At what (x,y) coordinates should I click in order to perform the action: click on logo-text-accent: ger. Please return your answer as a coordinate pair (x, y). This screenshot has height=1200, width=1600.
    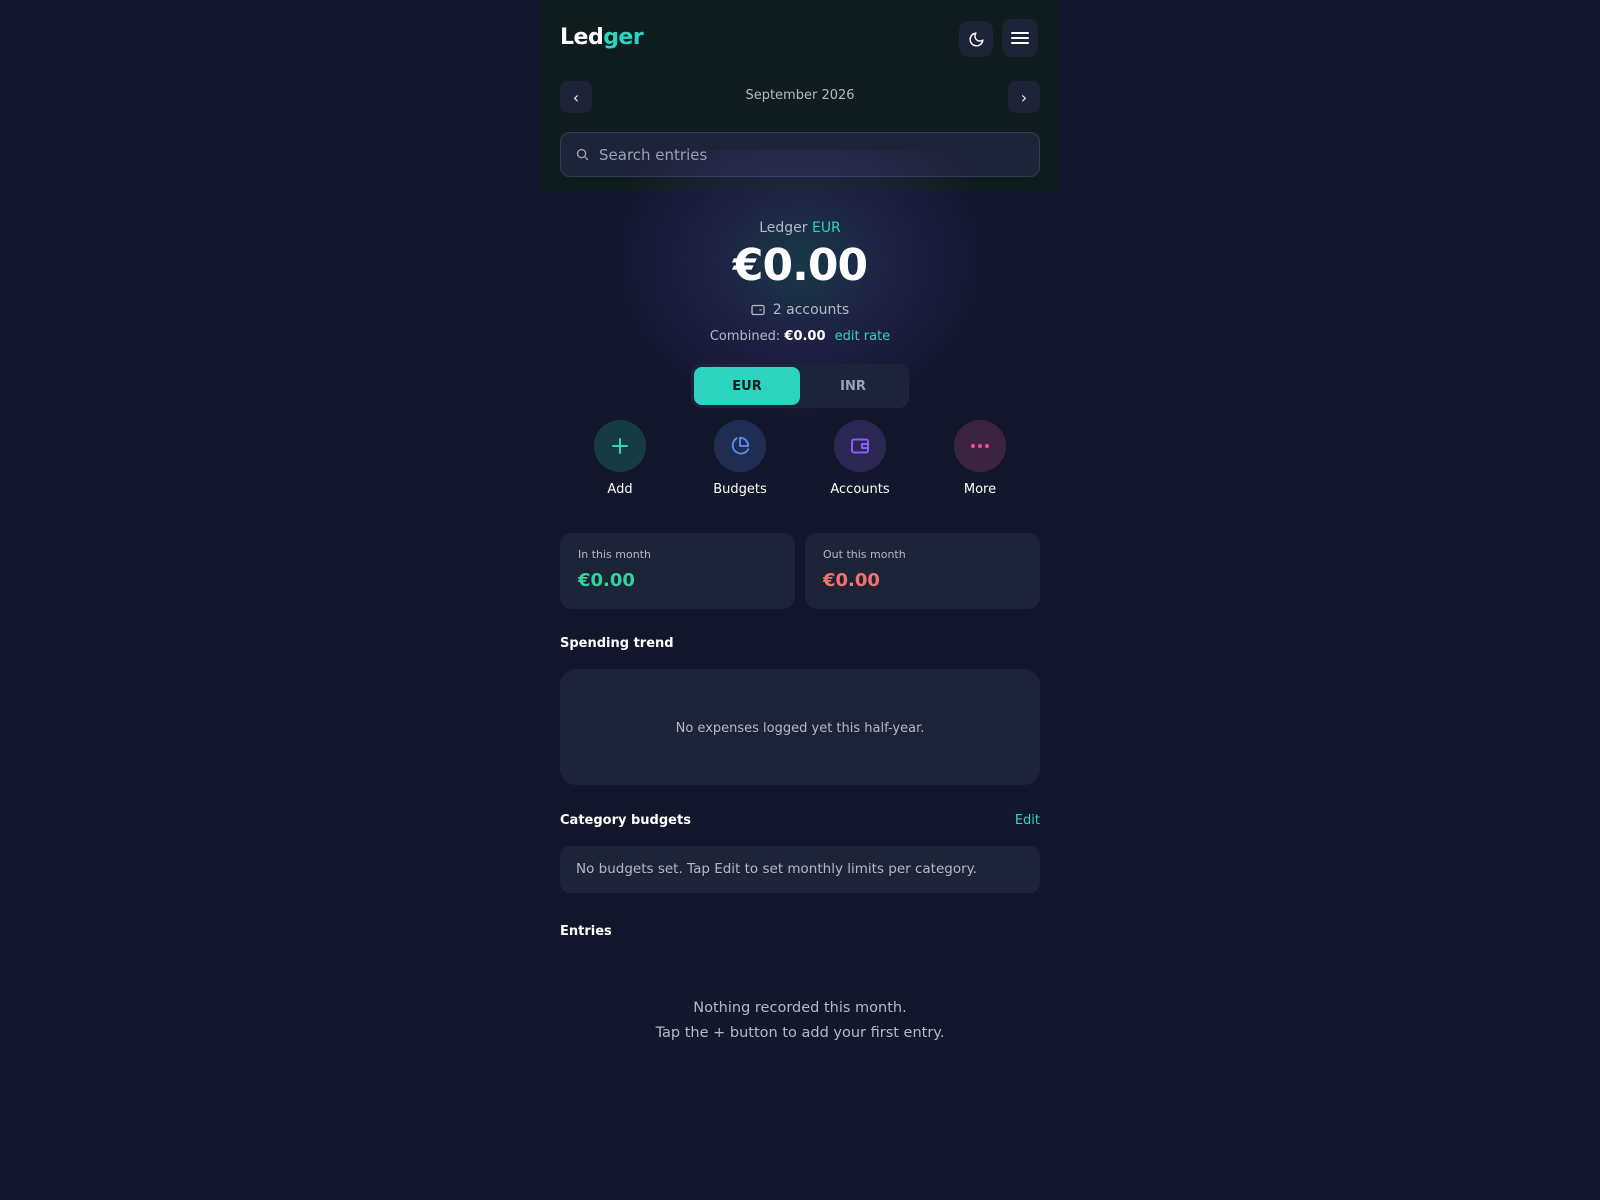
    Looking at the image, I should click on (623, 37).